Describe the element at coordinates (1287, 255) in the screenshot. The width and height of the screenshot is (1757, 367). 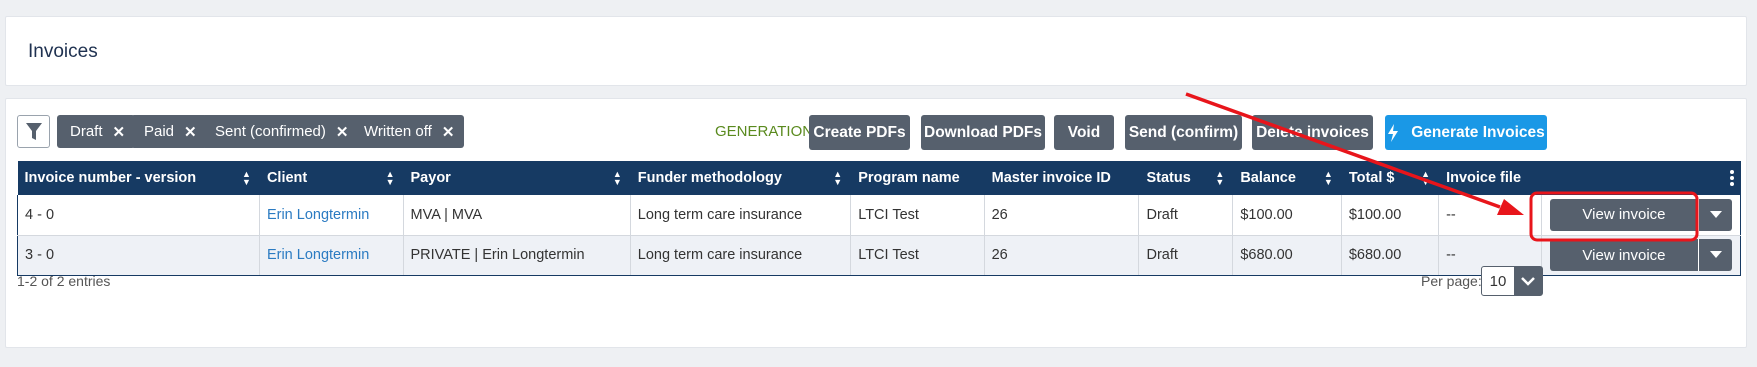
I see `balance-cell: $680.00` at that location.